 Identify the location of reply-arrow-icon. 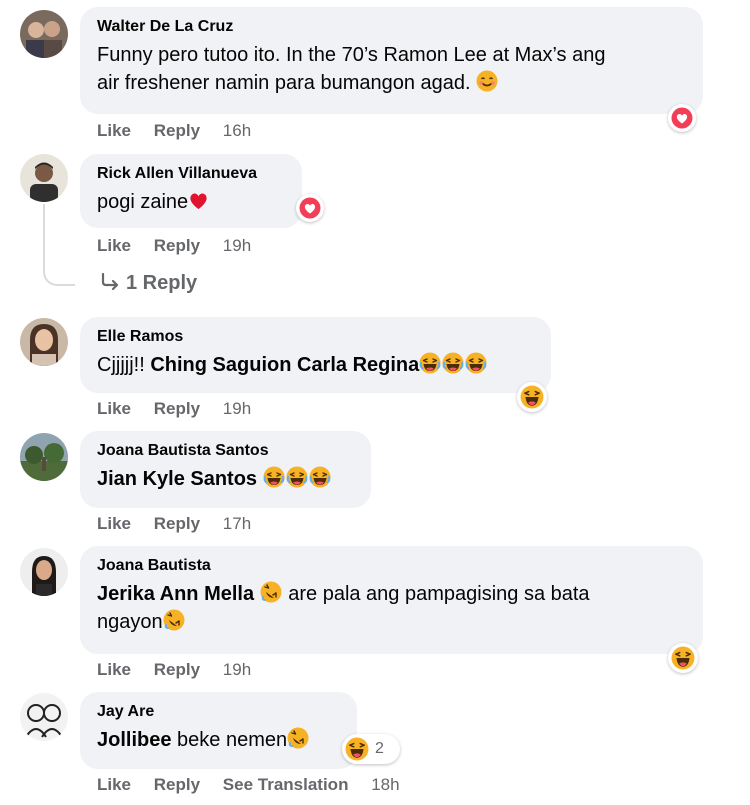
(110, 281).